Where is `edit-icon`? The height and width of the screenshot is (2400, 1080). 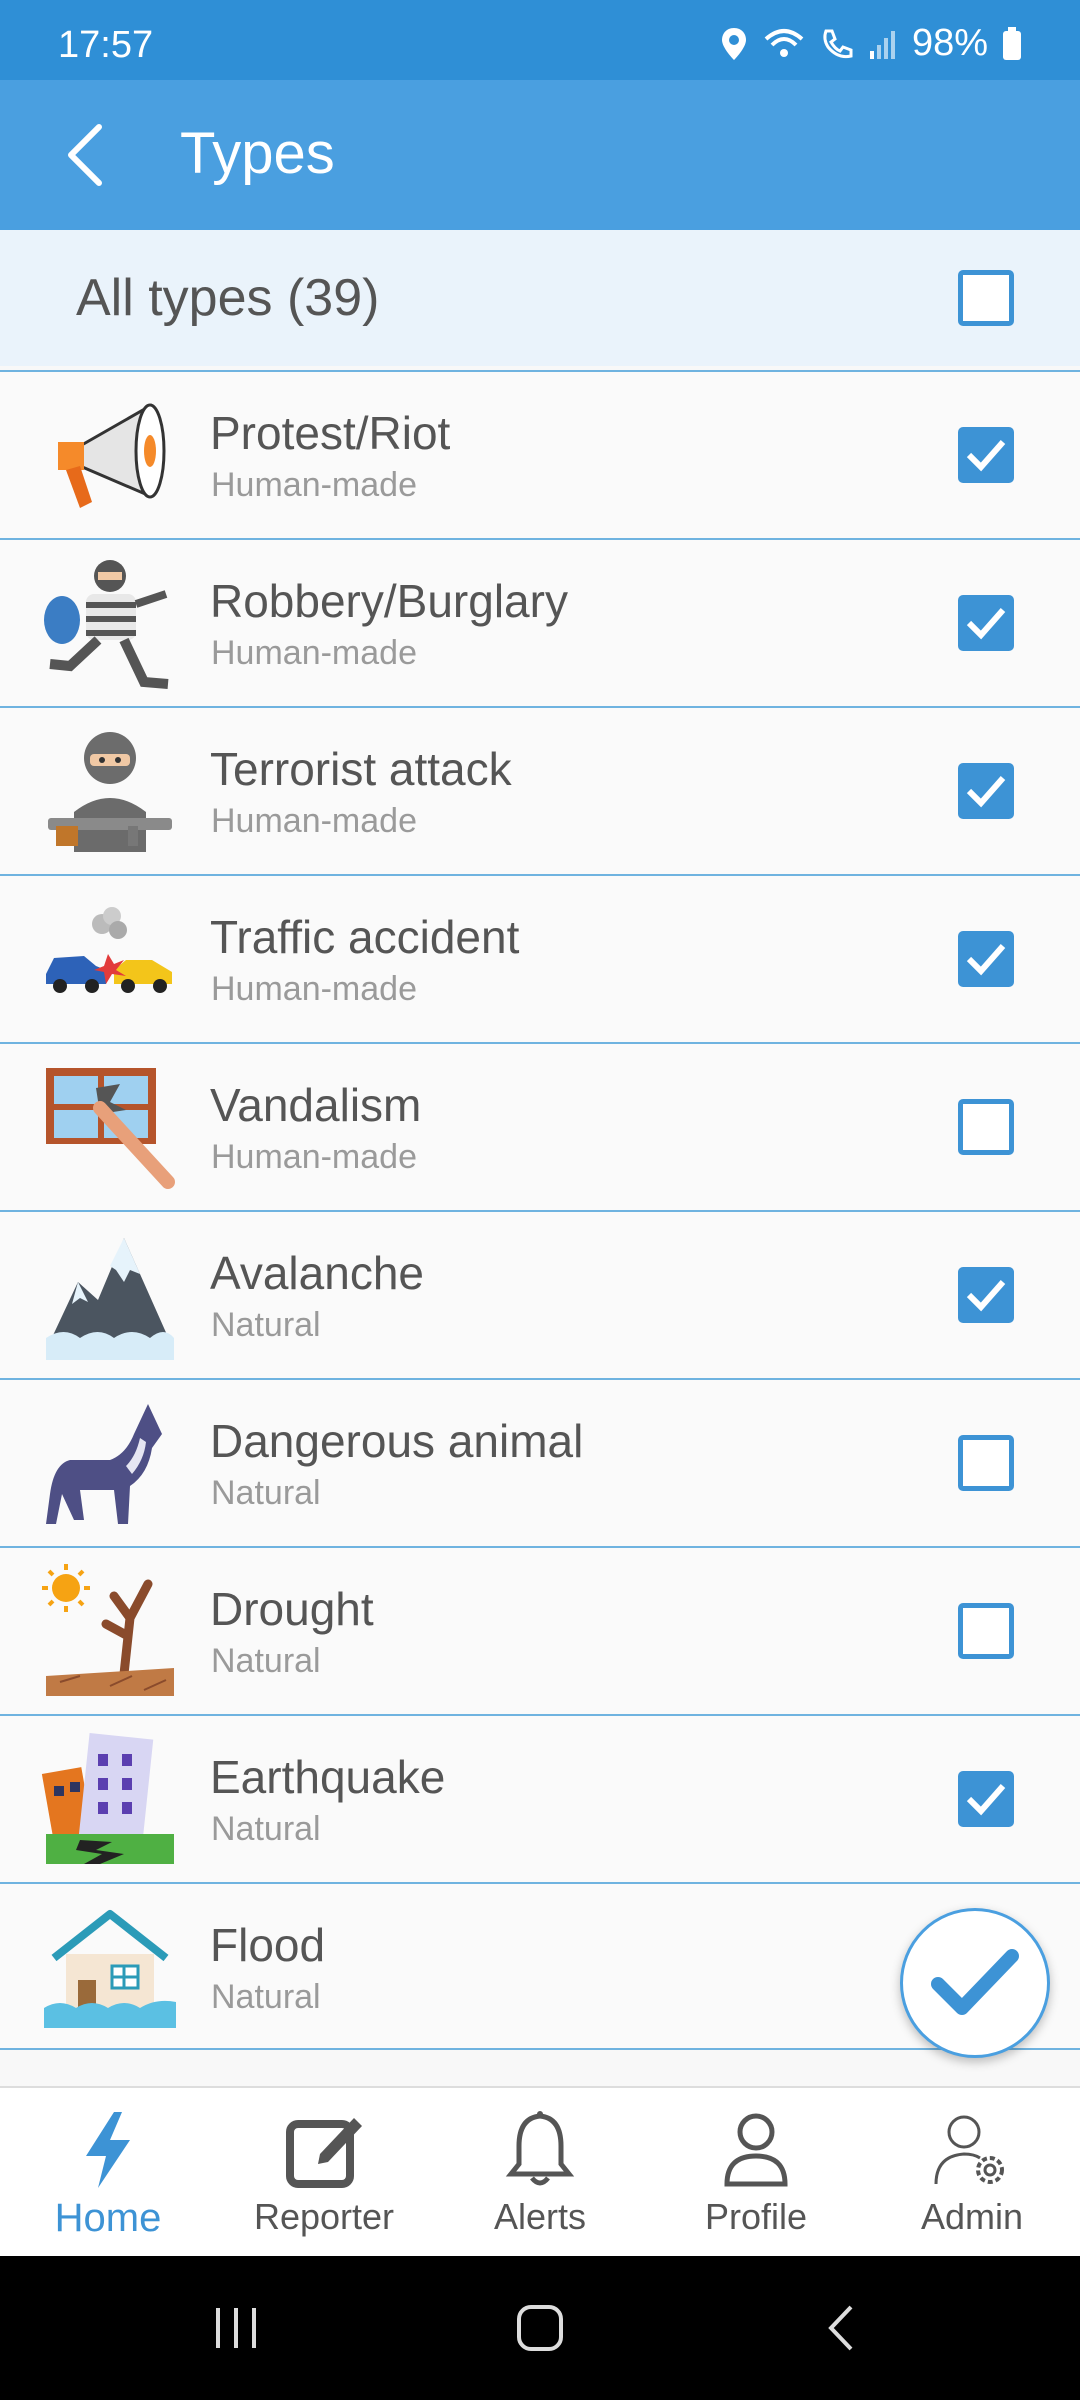
edit-icon is located at coordinates (324, 2153).